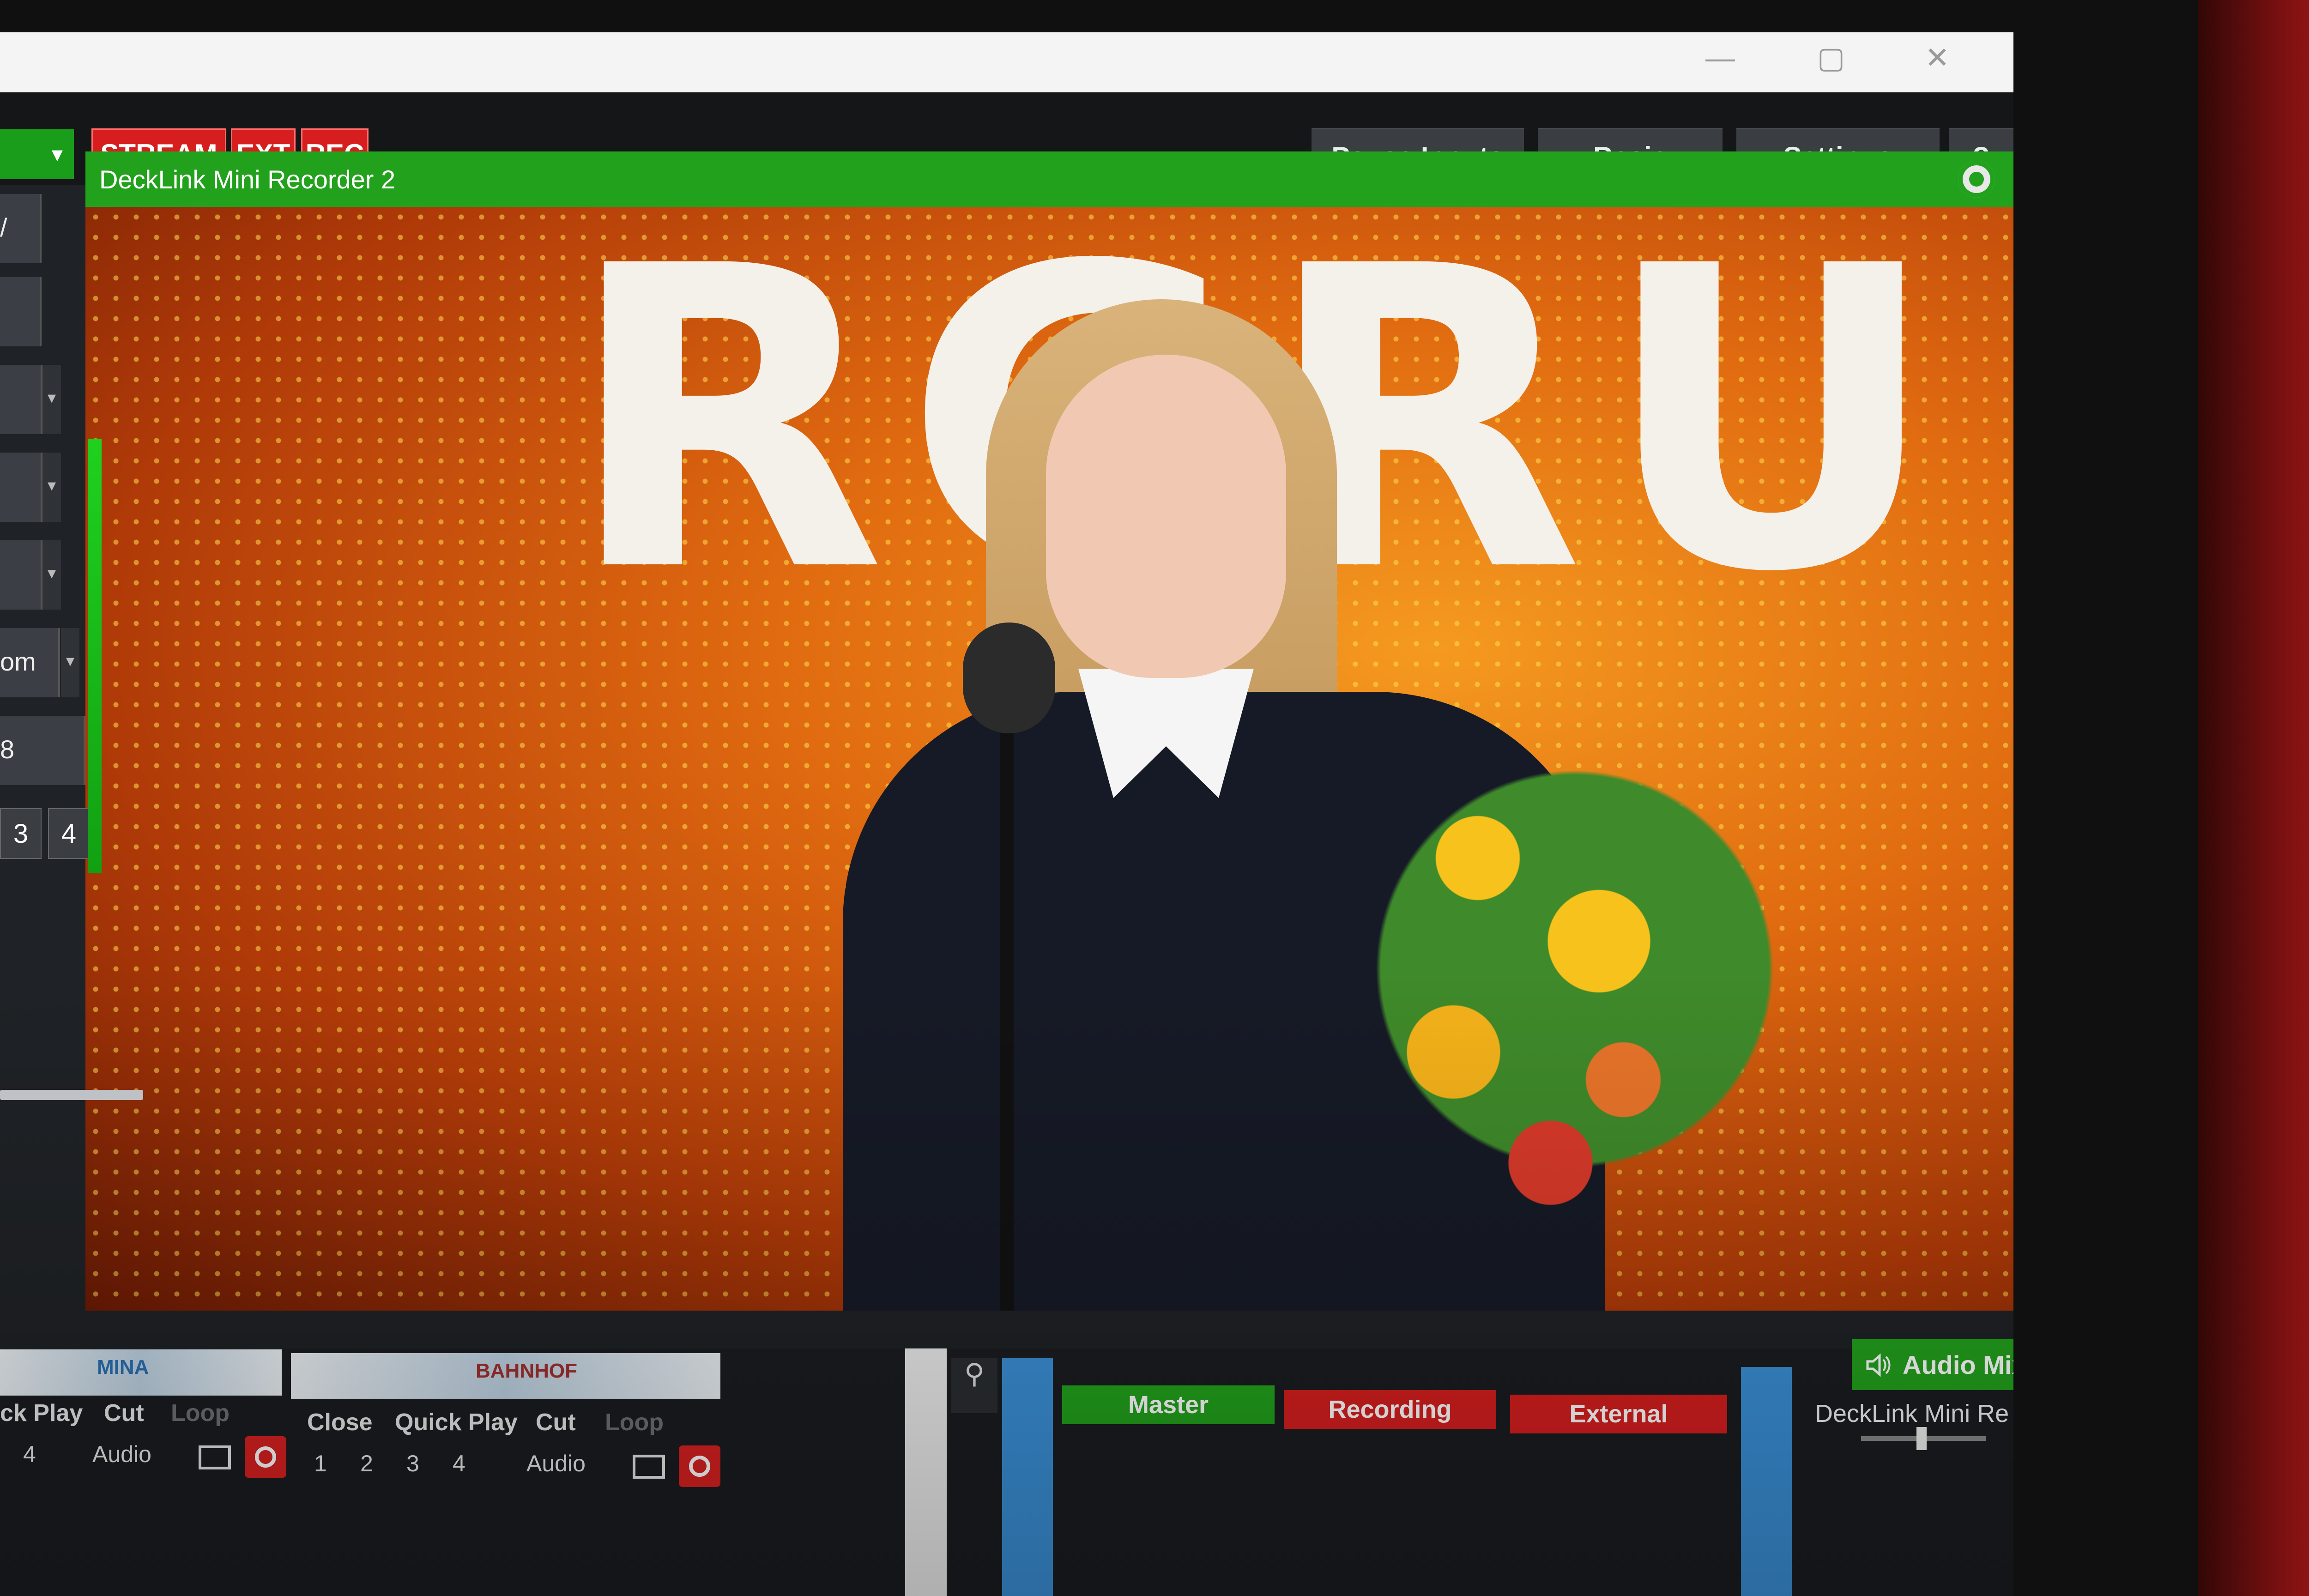  Describe the element at coordinates (926, 1472) in the screenshot. I see `input-scrollbar` at that location.